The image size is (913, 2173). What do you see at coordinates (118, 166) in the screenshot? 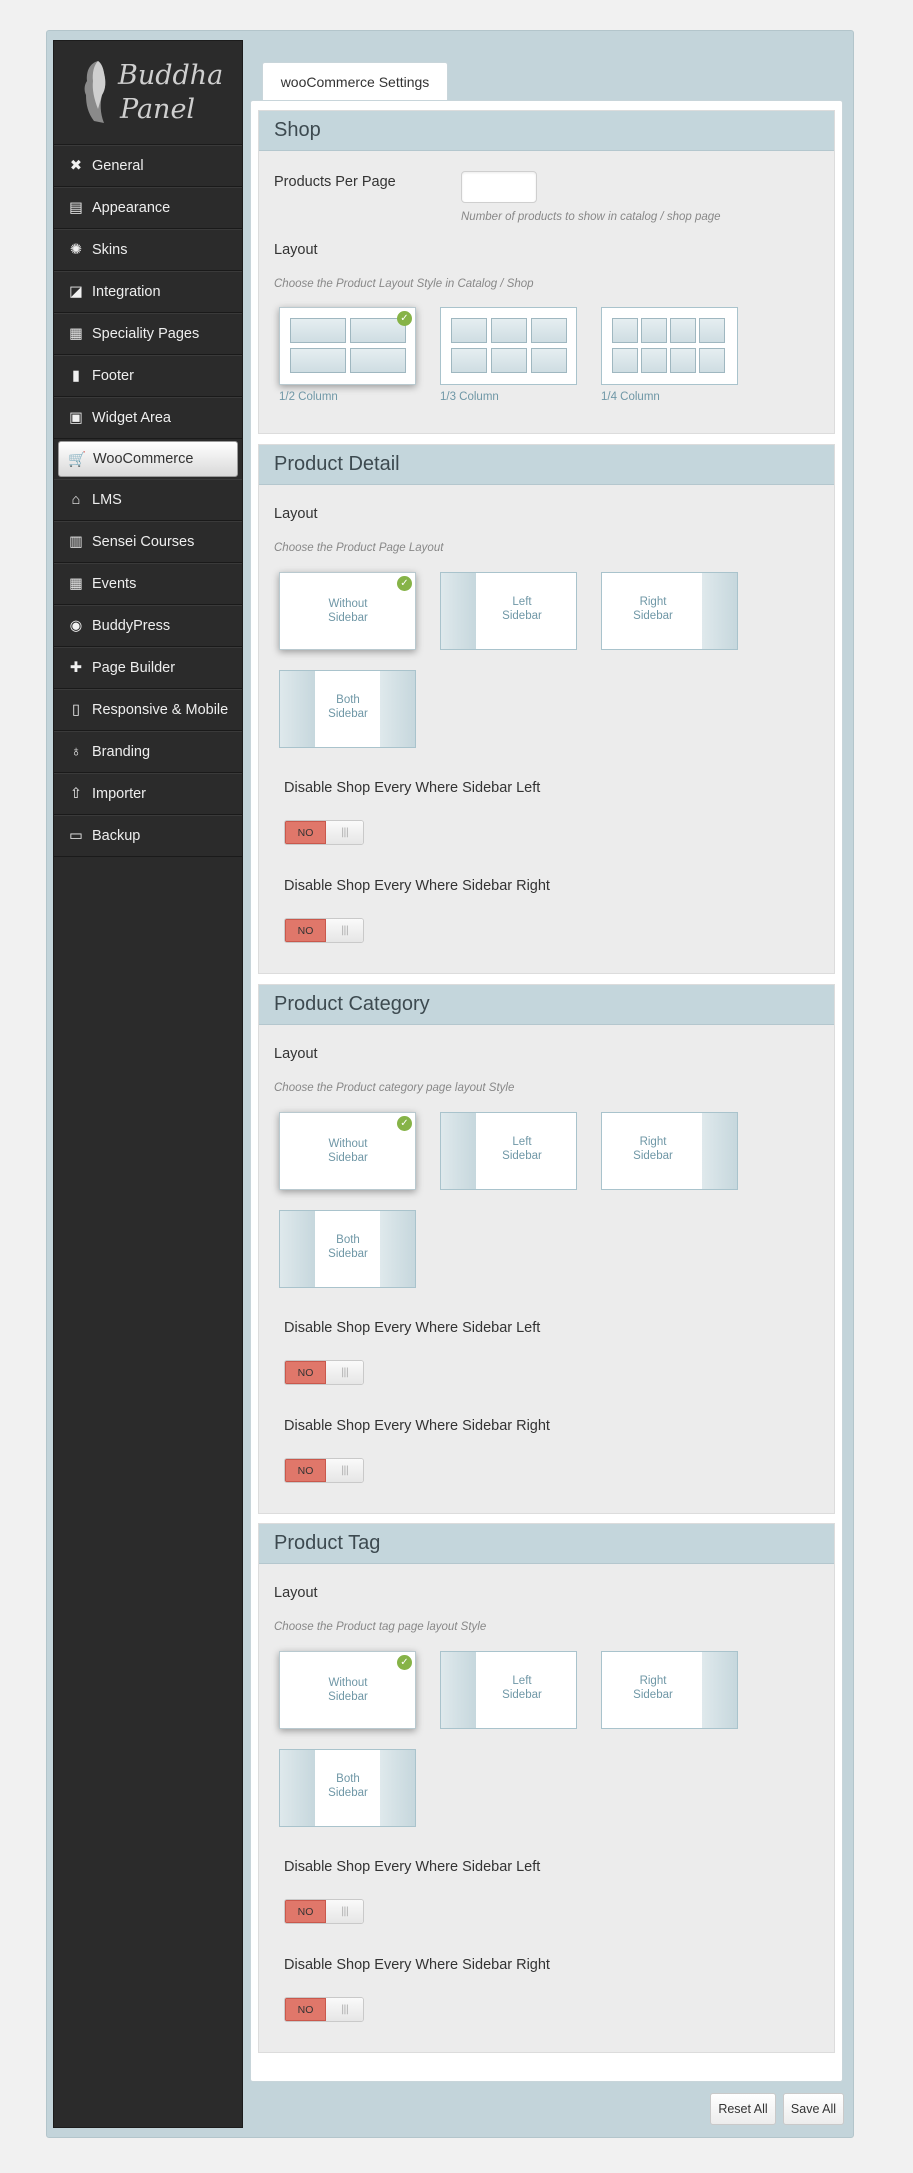
I see `sidebar-item-label: General` at bounding box center [118, 166].